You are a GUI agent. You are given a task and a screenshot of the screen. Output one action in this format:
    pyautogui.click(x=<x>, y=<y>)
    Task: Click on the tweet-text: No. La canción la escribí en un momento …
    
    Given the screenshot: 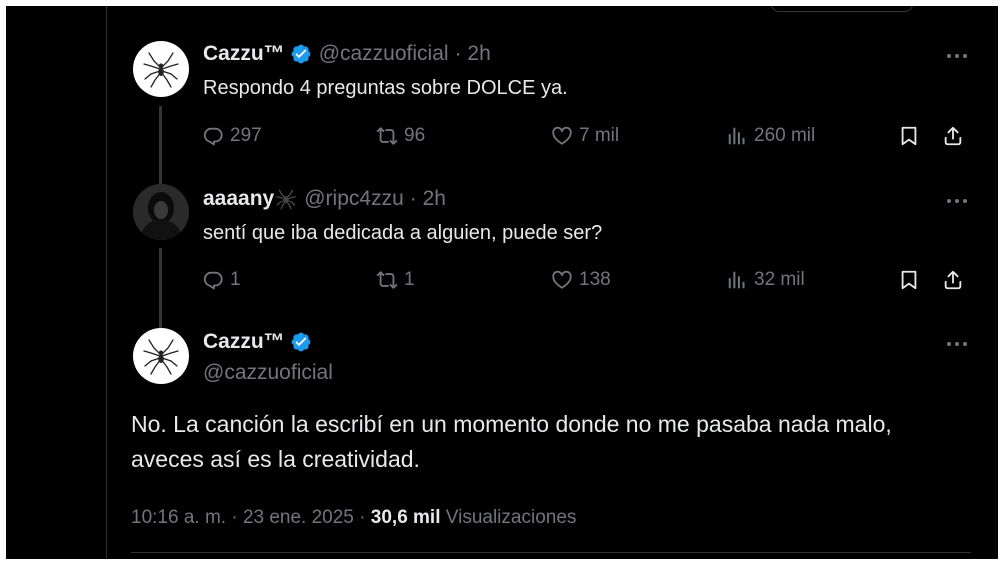 What is the action you would take?
    pyautogui.click(x=511, y=441)
    